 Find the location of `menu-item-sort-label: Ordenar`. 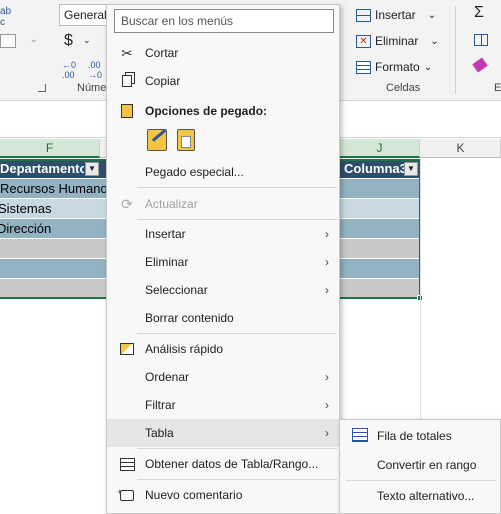

menu-item-sort-label: Ordenar is located at coordinates (167, 377).